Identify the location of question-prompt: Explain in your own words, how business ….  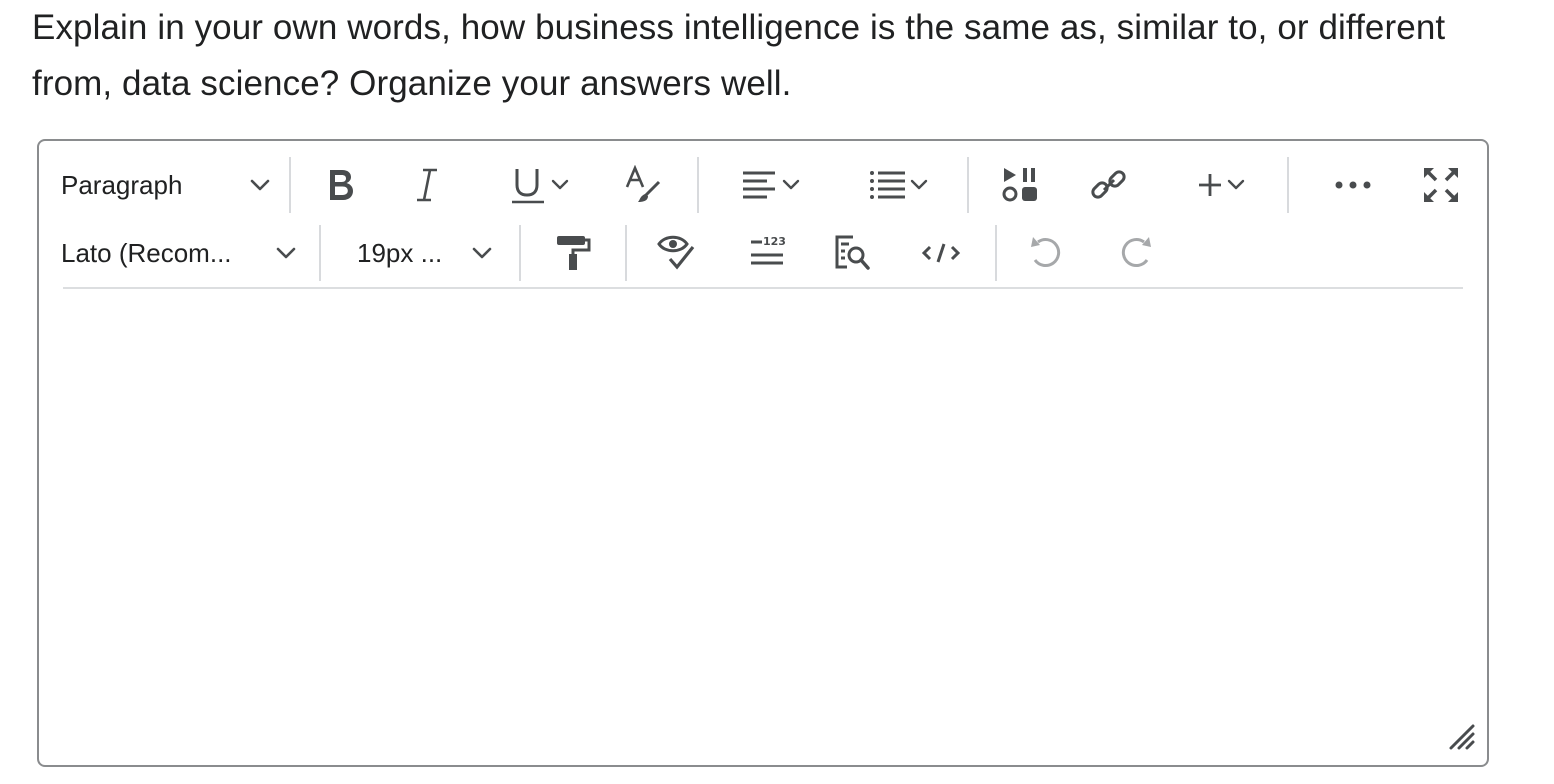
(739, 55).